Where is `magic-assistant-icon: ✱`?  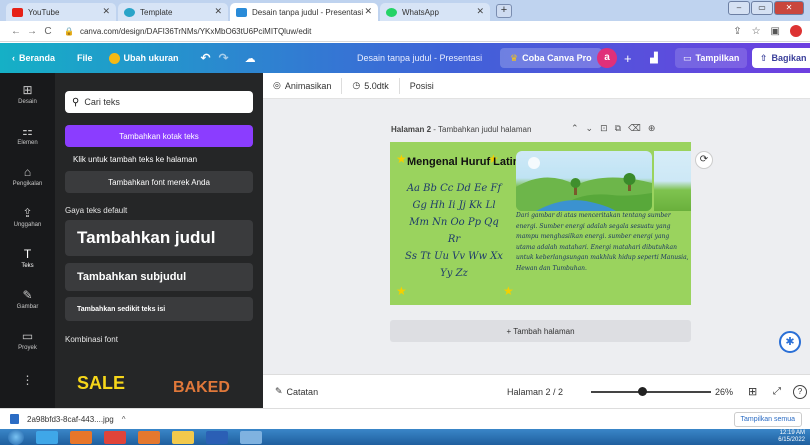 magic-assistant-icon: ✱ is located at coordinates (790, 342).